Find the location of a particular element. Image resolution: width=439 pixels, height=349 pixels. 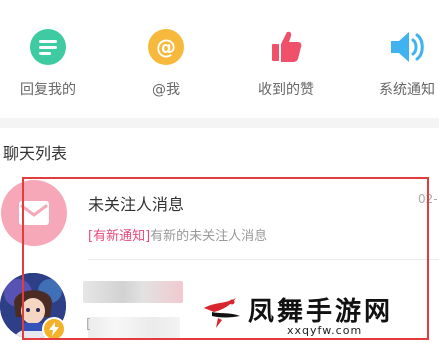

chat-list-title: 聊天列表 is located at coordinates (35, 153).